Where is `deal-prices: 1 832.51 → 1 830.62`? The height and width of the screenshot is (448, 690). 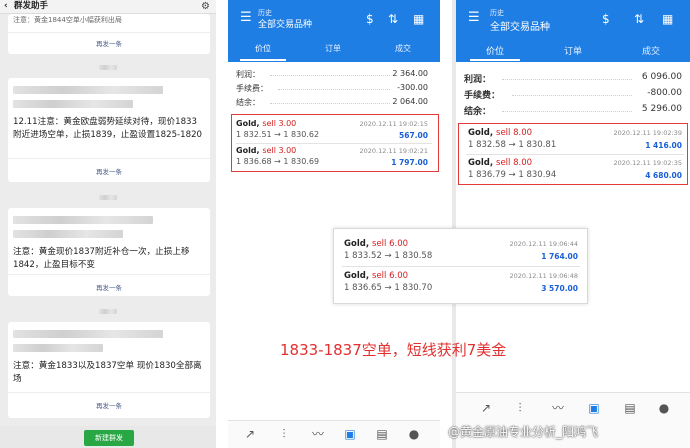 deal-prices: 1 832.51 → 1 830.62 is located at coordinates (278, 134).